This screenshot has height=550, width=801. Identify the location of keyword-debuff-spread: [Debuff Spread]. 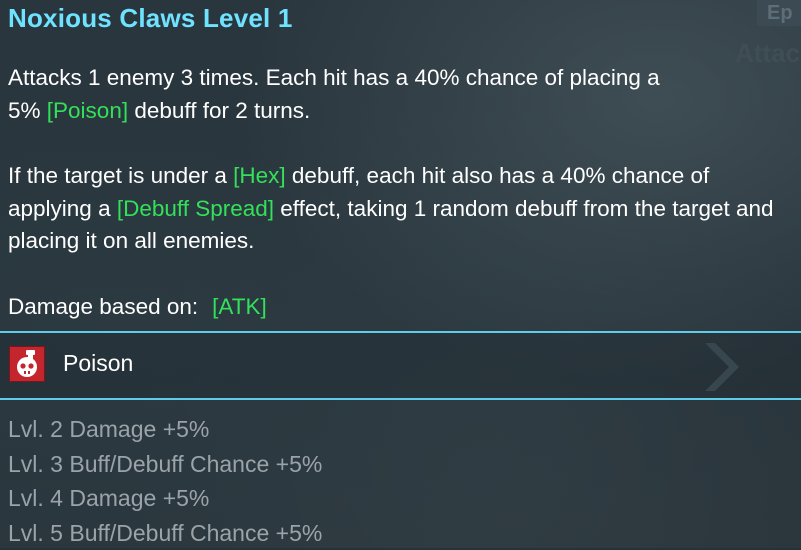
(195, 208).